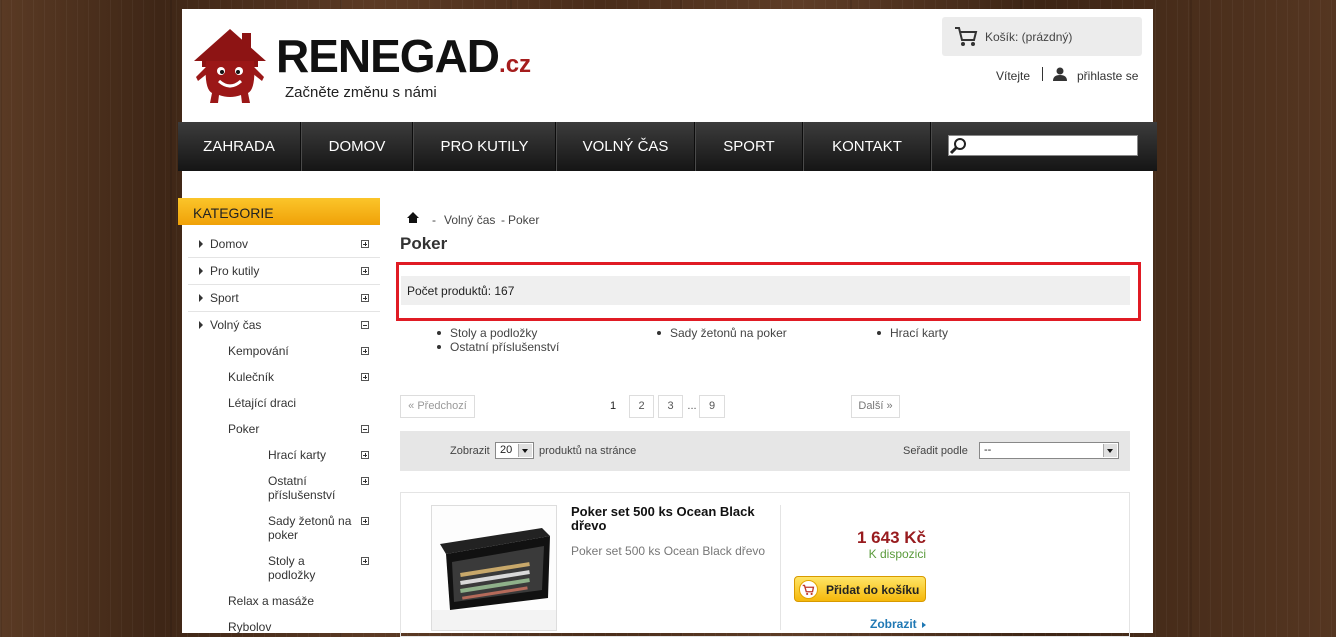  I want to click on search-icon, so click(959, 145).